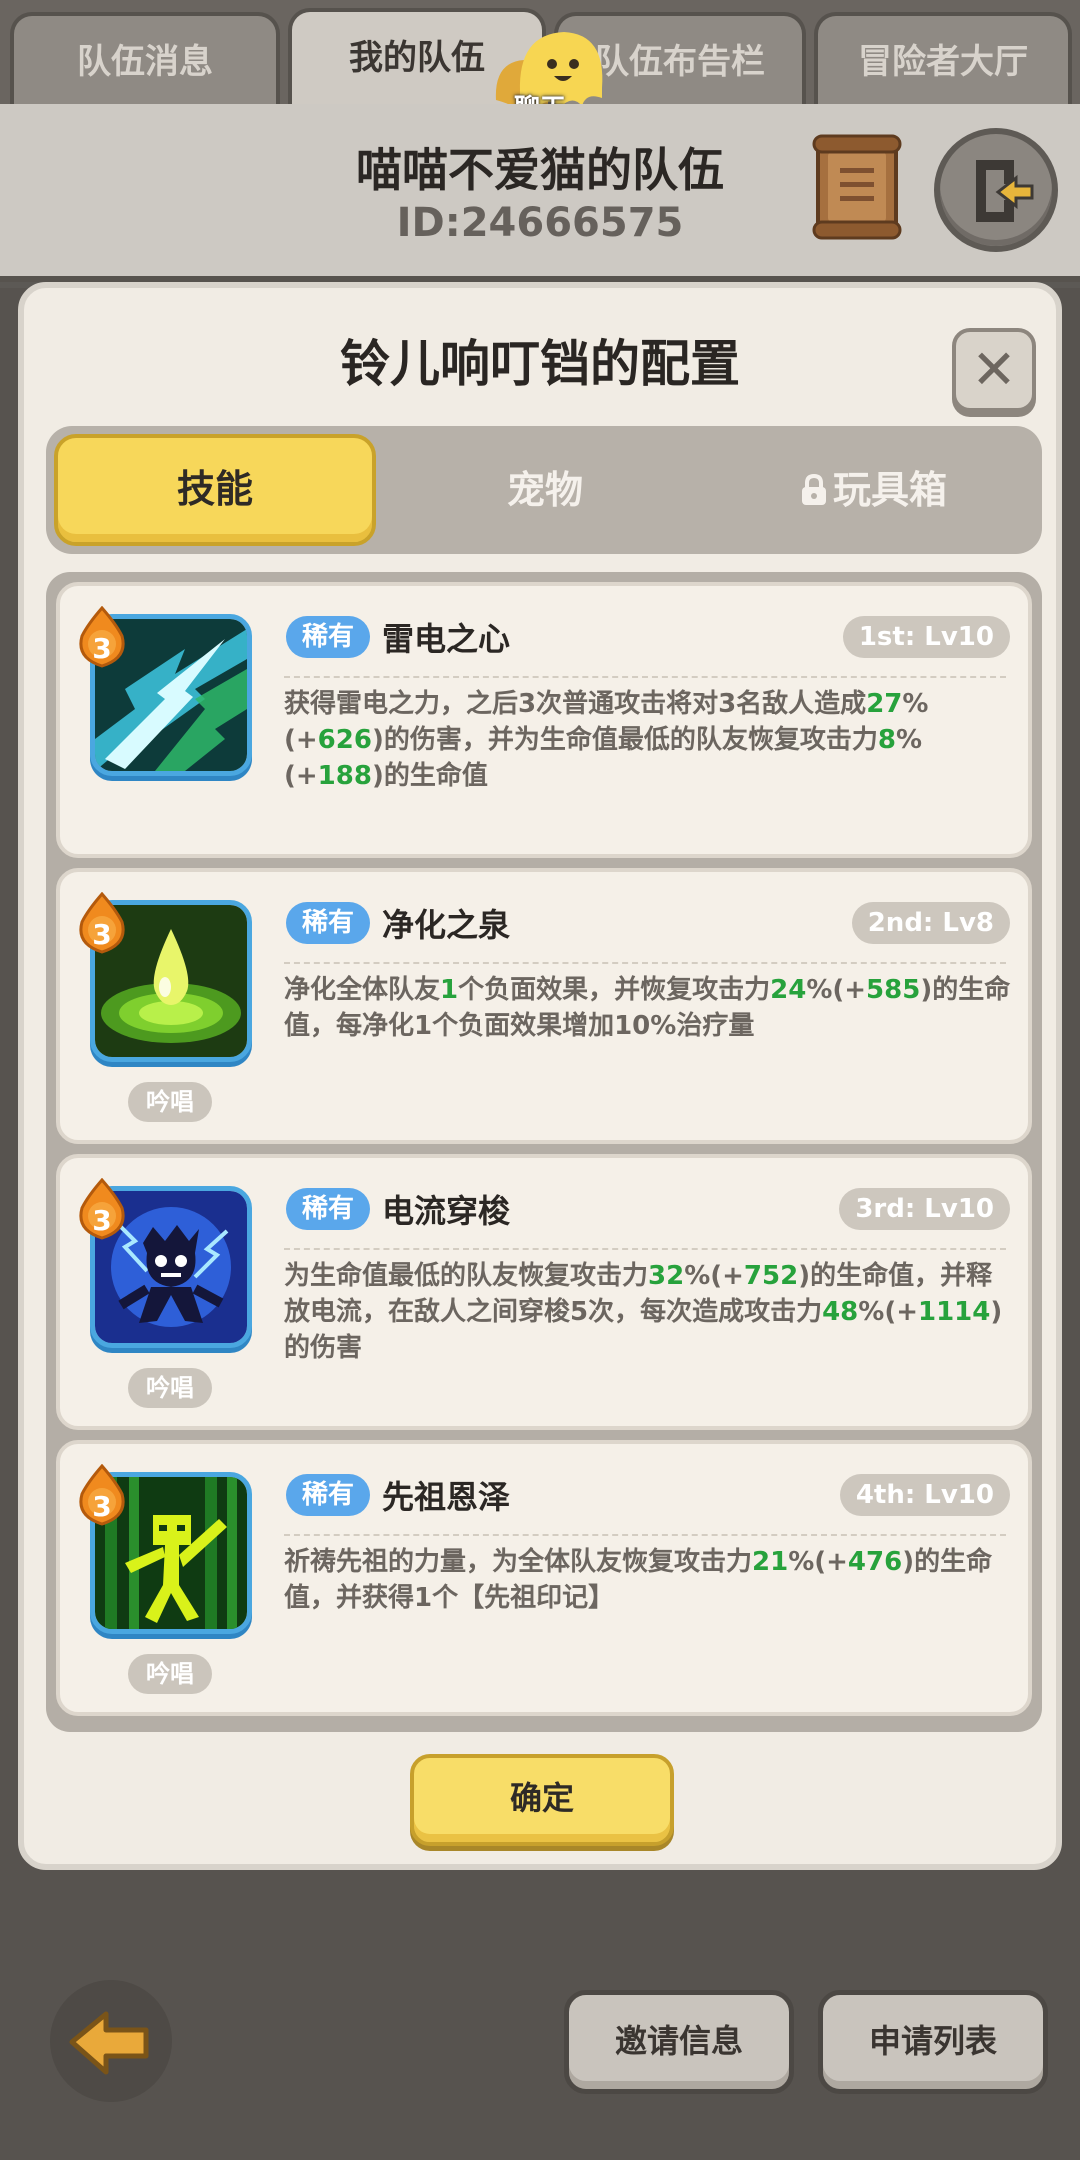  I want to click on skill-name: 电流穿梭, so click(446, 1211).